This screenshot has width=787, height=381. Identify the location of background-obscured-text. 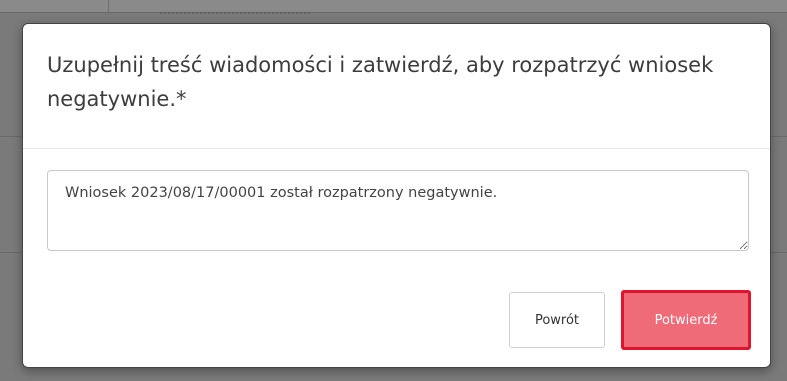
(235, 15).